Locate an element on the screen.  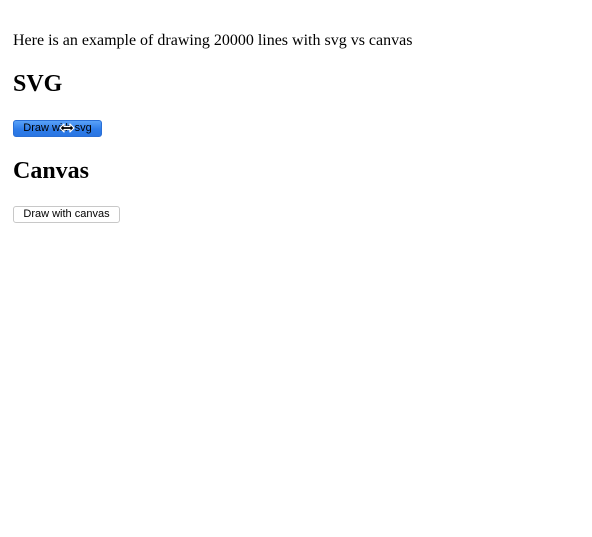
draw-with-svg-button: Draw with svg is located at coordinates (57, 128).